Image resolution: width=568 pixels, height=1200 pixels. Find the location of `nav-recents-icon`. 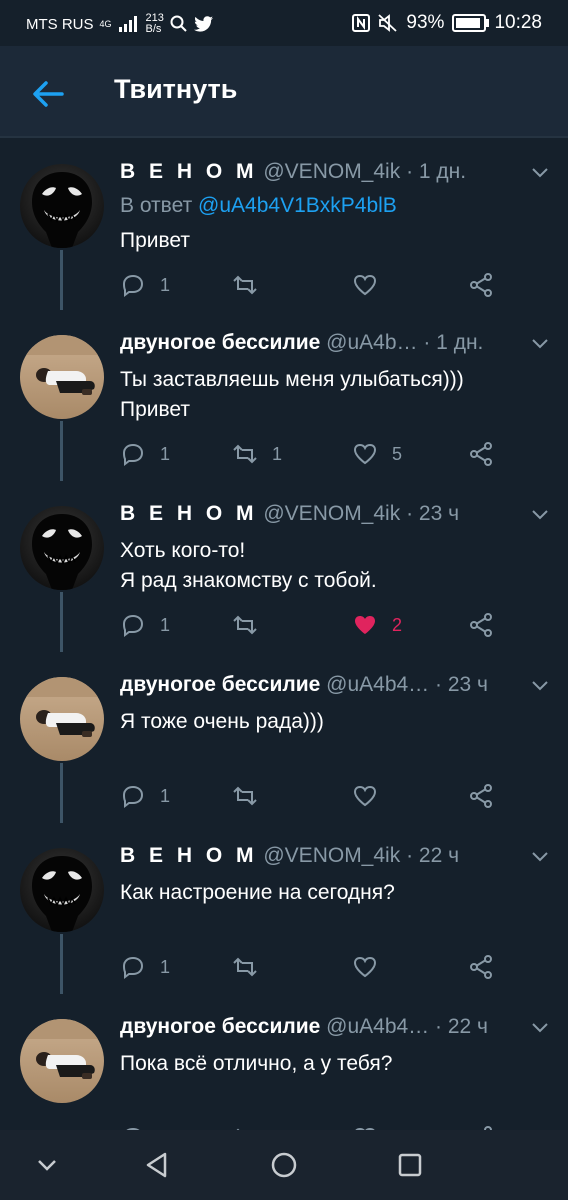

nav-recents-icon is located at coordinates (410, 1165).